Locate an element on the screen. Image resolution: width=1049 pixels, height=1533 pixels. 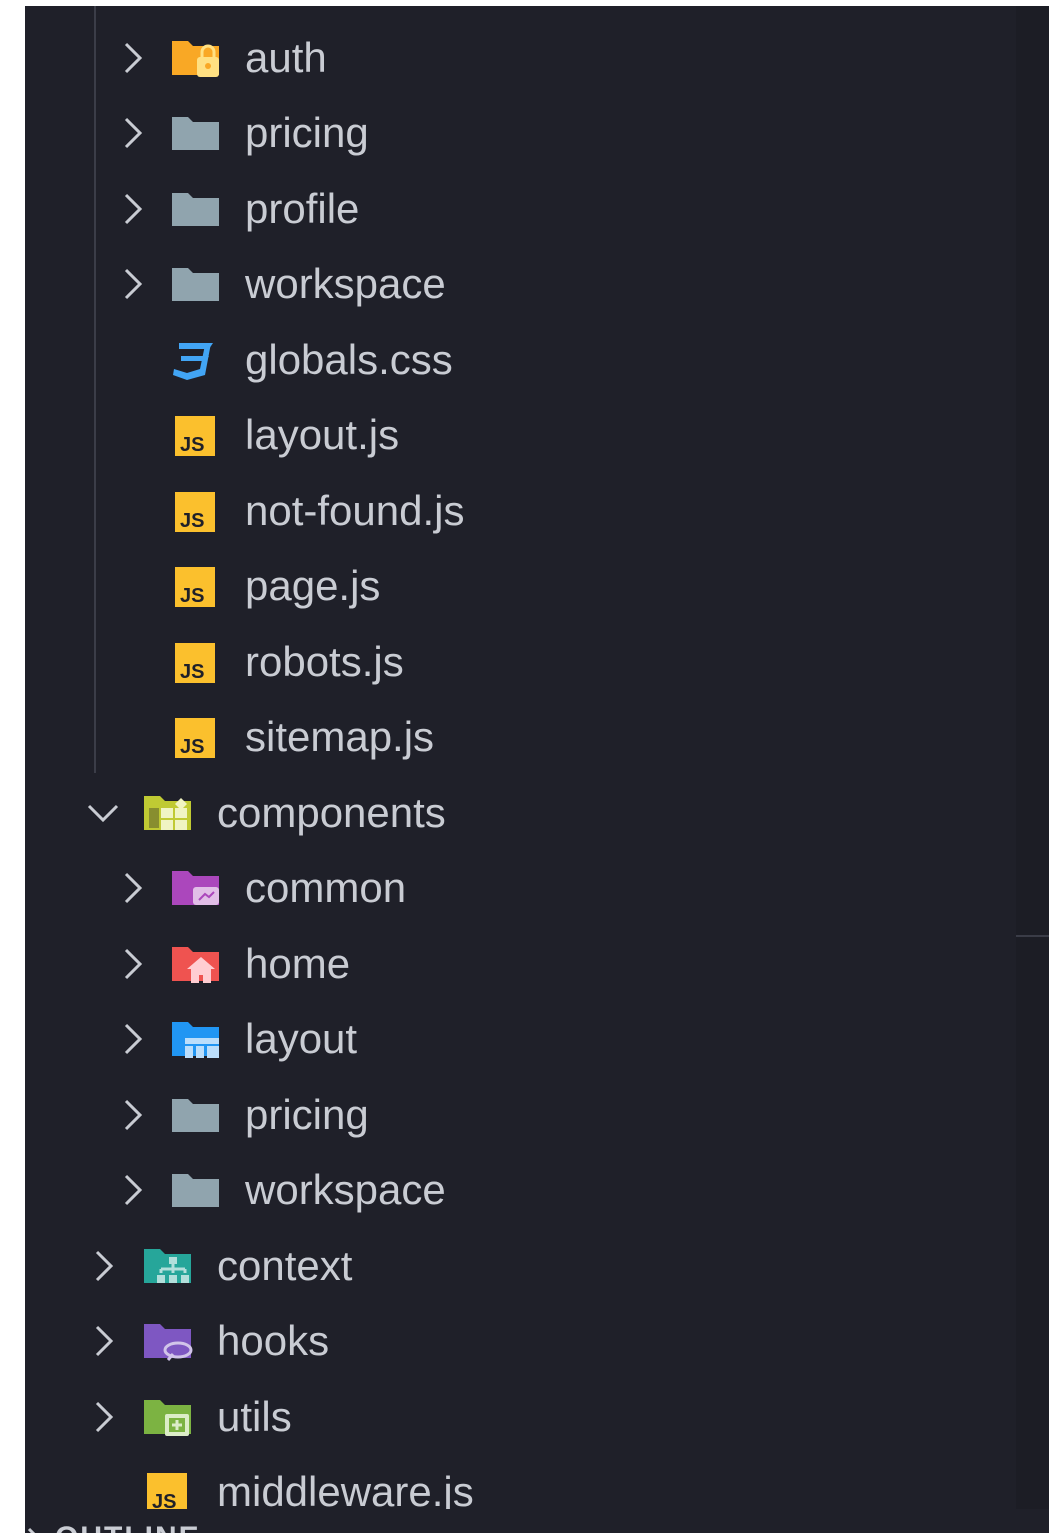
folder-common-icon is located at coordinates (195, 888).